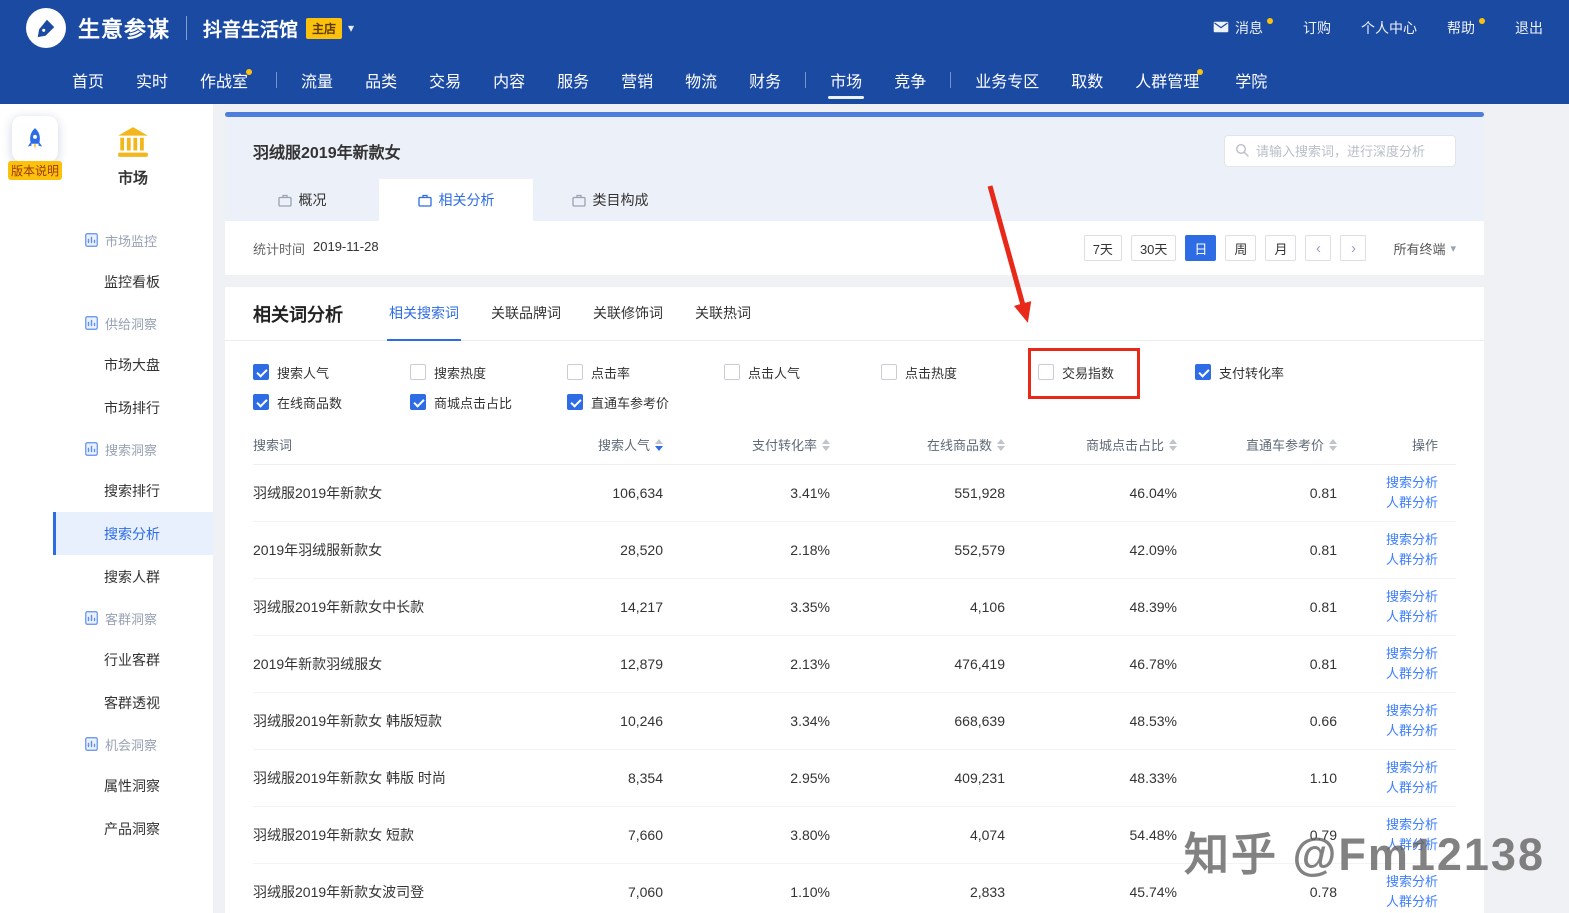 The width and height of the screenshot is (1569, 913). Describe the element at coordinates (1389, 28) in the screenshot. I see `header-link-3: 个人中心` at that location.